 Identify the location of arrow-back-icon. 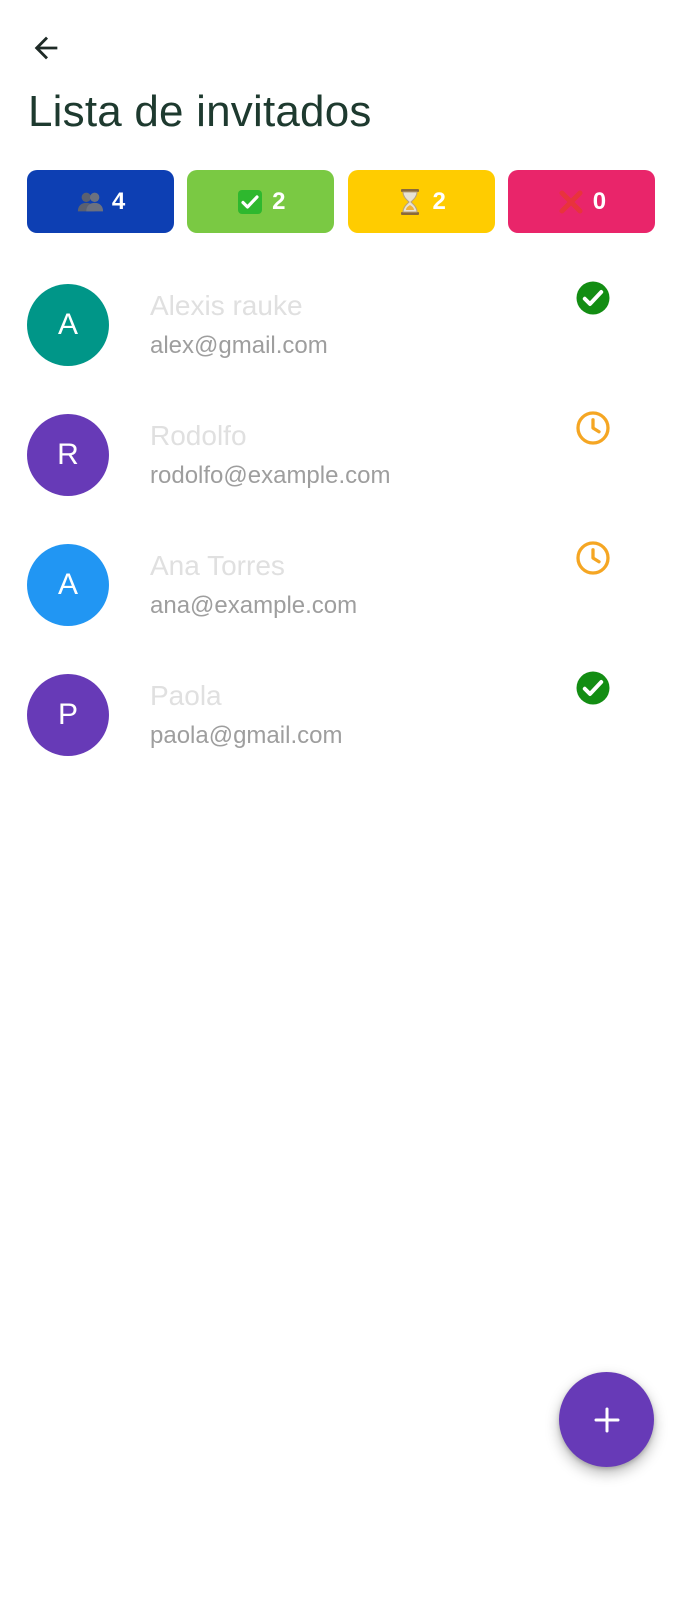
(46, 48).